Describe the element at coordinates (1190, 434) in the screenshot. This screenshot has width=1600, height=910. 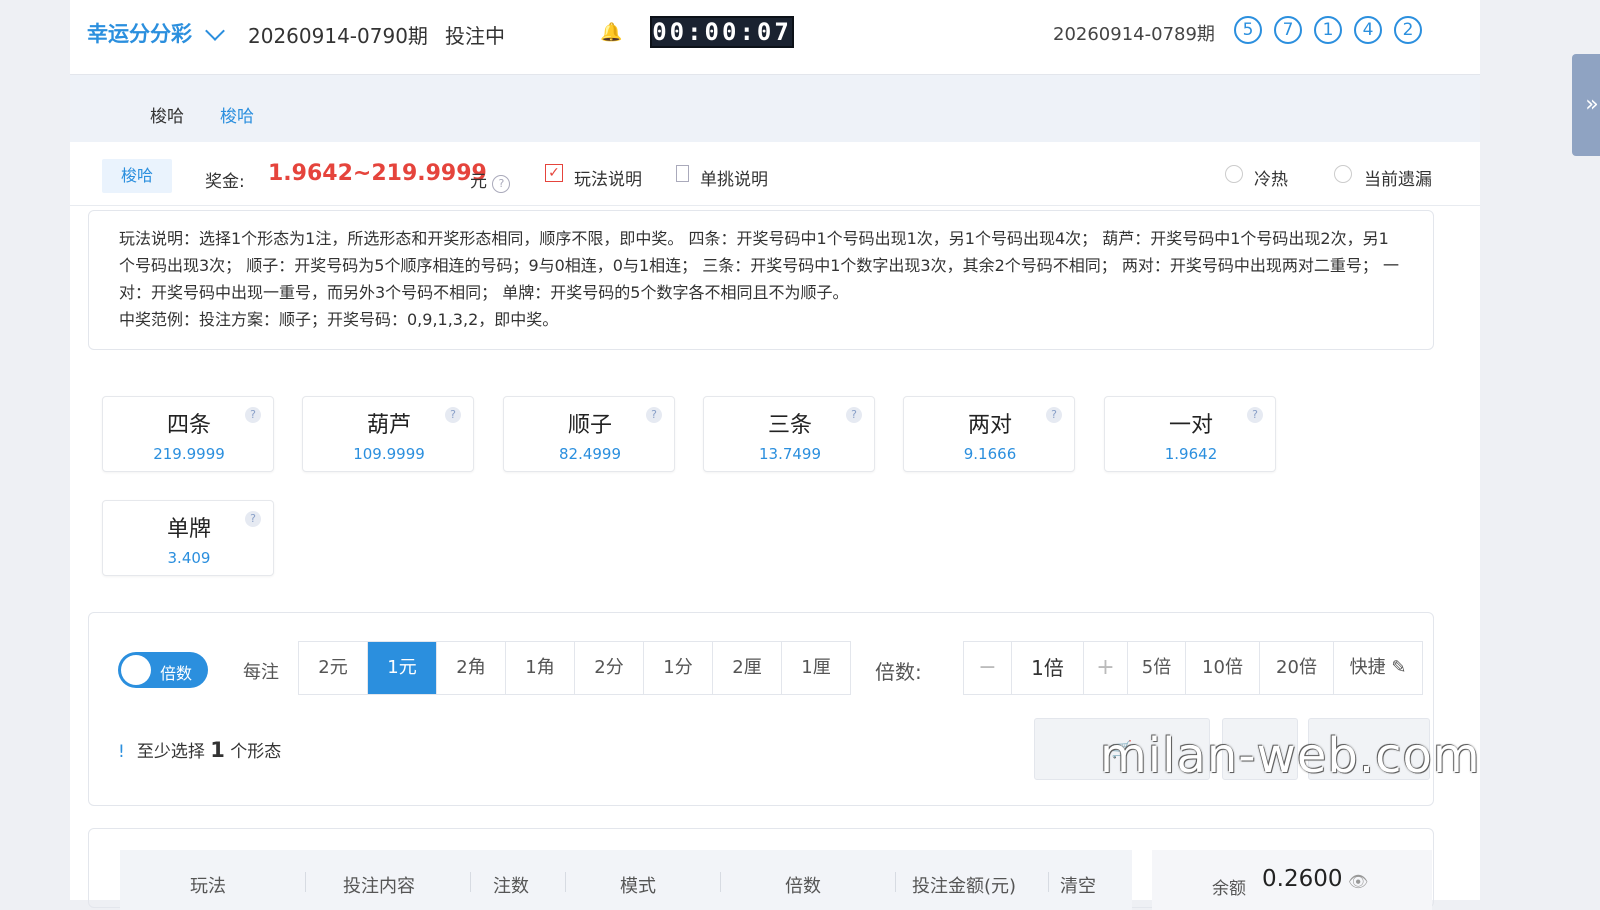
I see `option-card-yidui: 一对 ? 1.9642` at that location.